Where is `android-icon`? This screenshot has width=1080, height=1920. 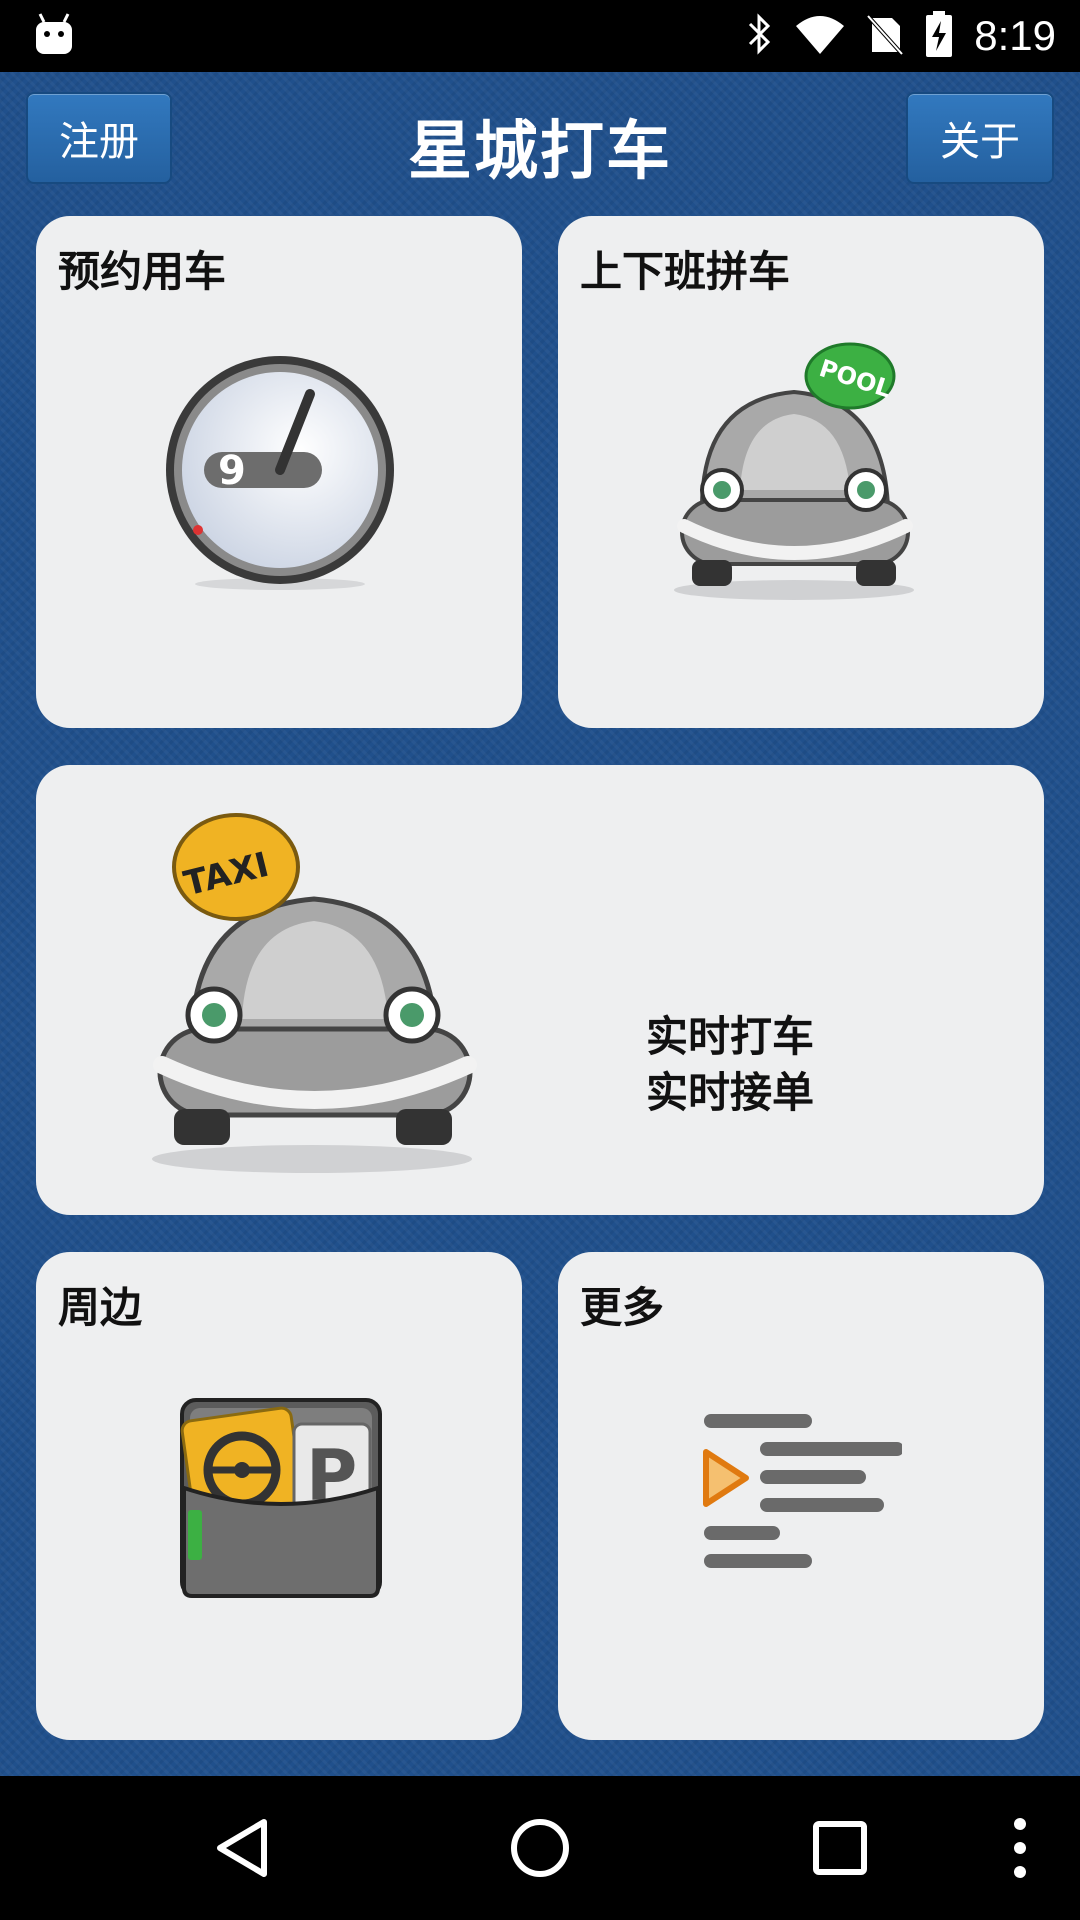
android-icon is located at coordinates (54, 34).